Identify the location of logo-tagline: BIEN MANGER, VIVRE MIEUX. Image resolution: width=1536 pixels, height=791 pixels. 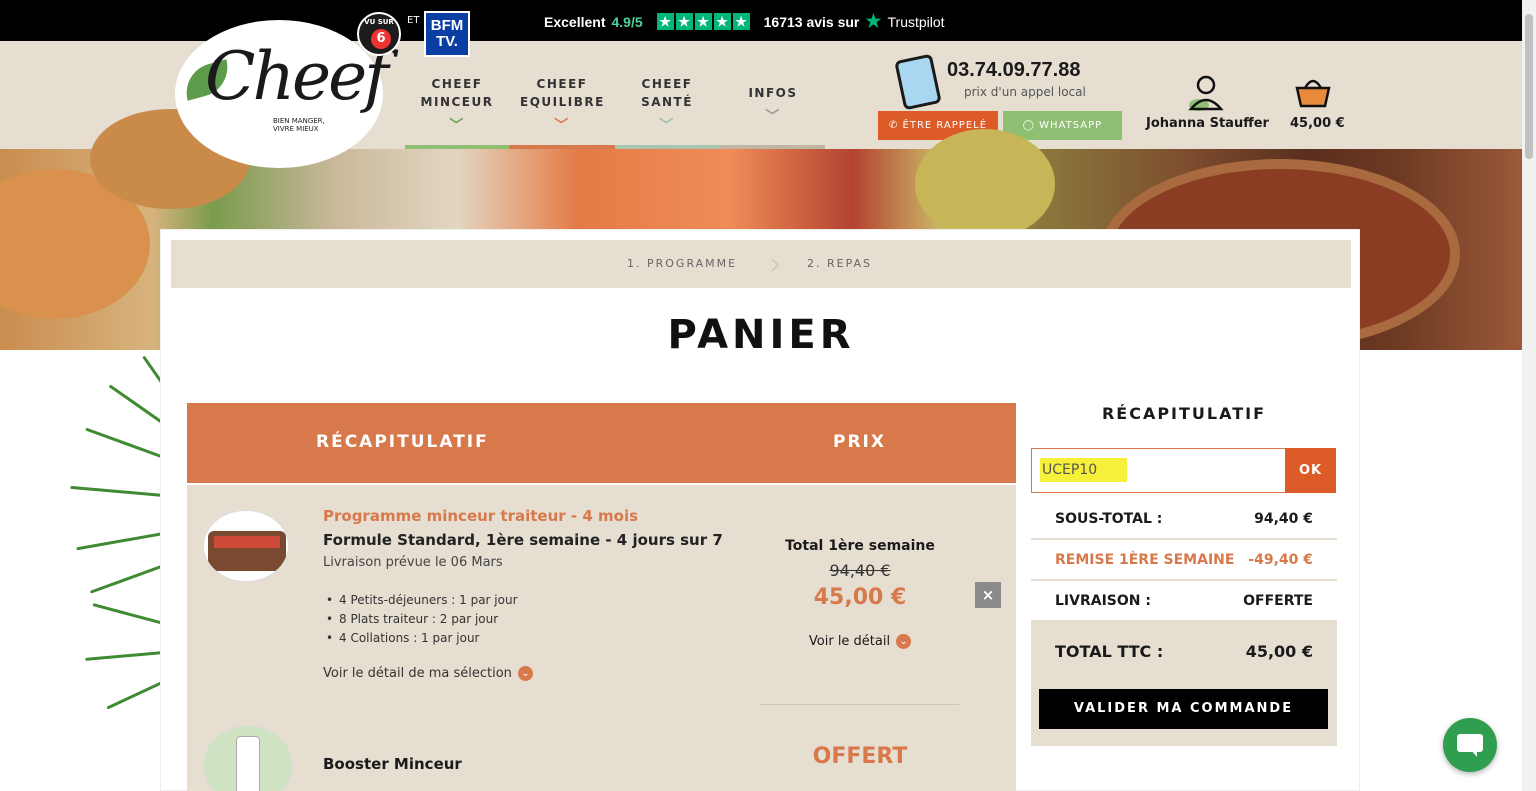
(299, 125).